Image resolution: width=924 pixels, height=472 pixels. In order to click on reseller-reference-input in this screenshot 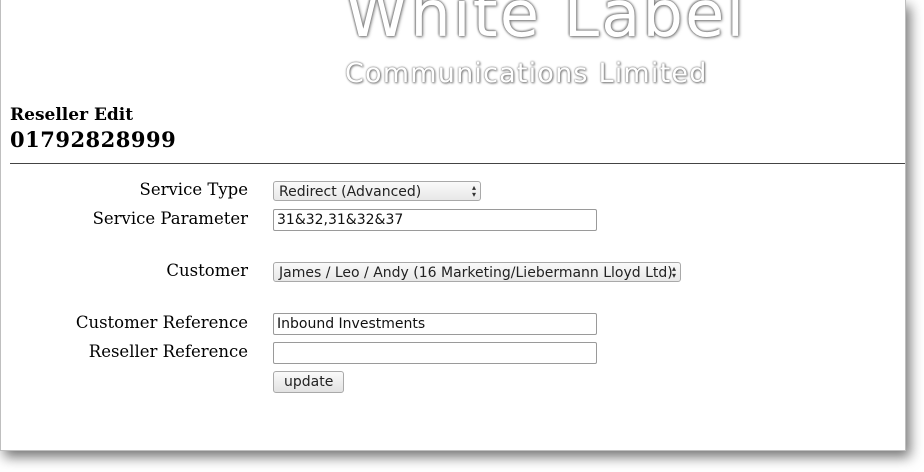, I will do `click(435, 353)`.